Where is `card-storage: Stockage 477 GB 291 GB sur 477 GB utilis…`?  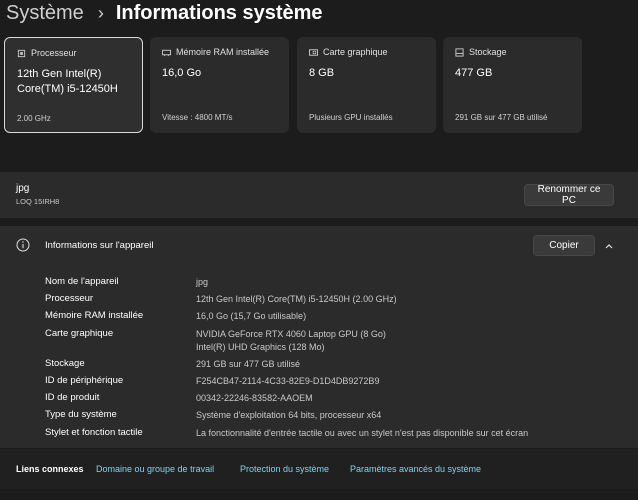
card-storage: Stockage 477 GB 291 GB sur 477 GB utilis… is located at coordinates (512, 85).